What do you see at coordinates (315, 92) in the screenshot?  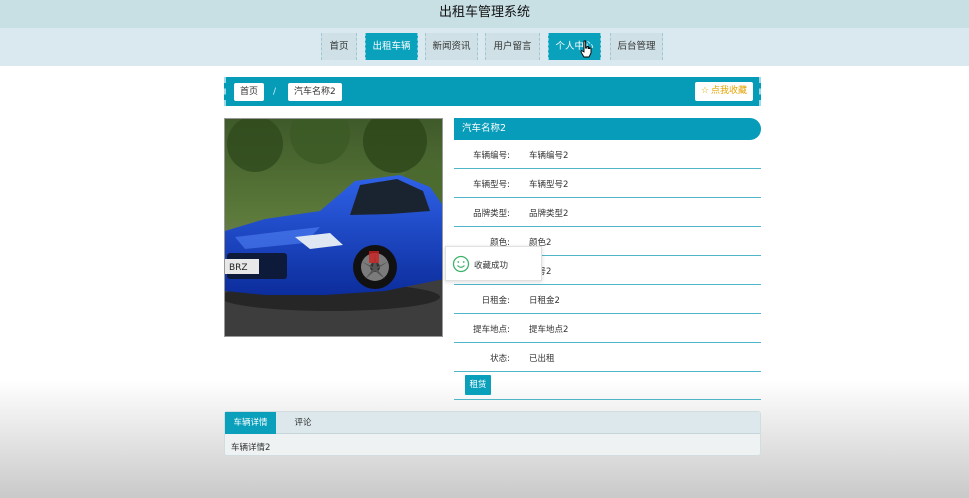 I see `breadcrumb-current: 汽车名称2` at bounding box center [315, 92].